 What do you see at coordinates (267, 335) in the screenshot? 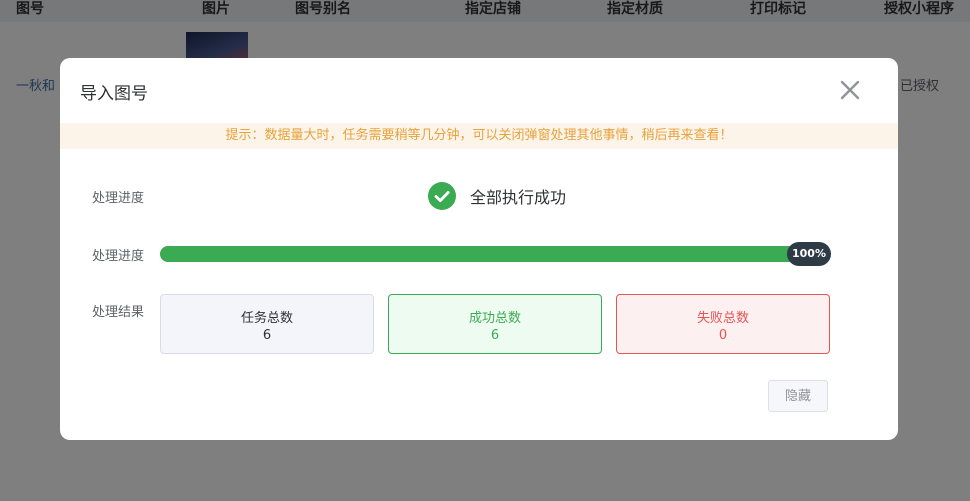
I see `total-tasks-value: 6` at bounding box center [267, 335].